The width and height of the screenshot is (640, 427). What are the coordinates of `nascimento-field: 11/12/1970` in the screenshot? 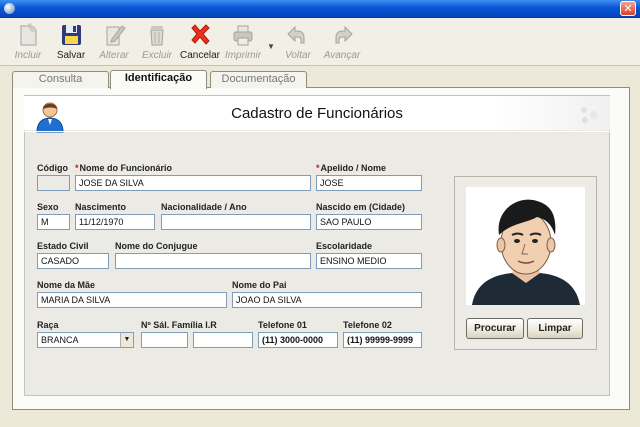 It's located at (115, 222).